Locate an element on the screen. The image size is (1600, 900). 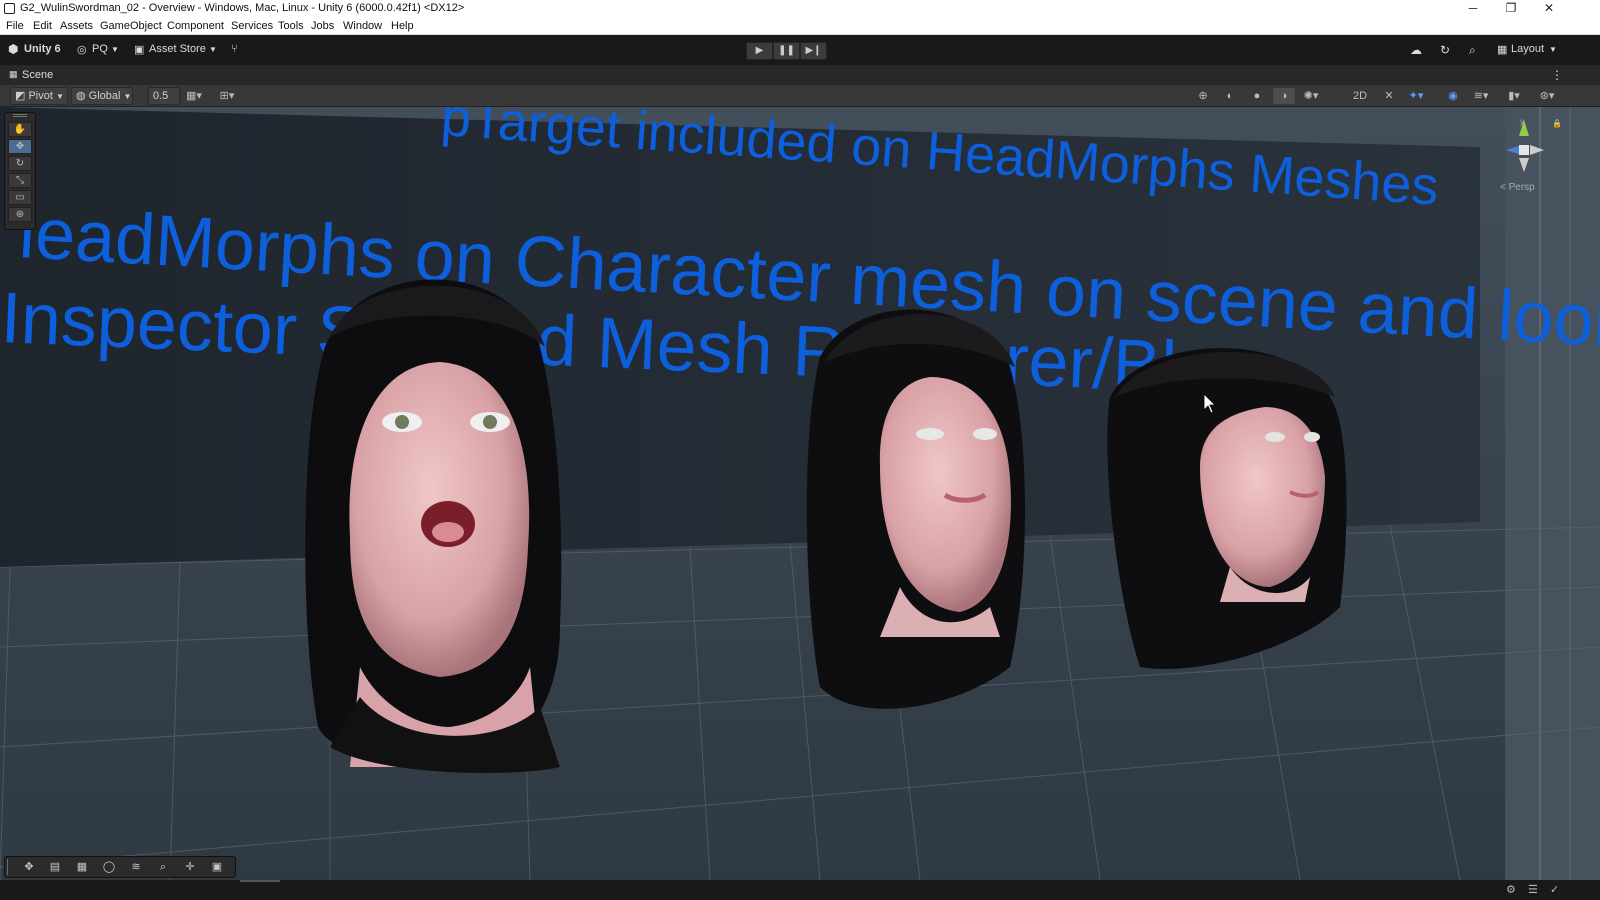
persp-label: < Persp is located at coordinates (1517, 187).